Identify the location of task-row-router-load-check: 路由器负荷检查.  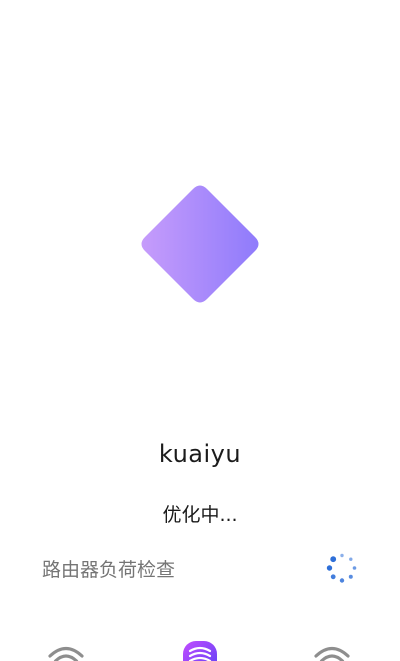
(201, 568).